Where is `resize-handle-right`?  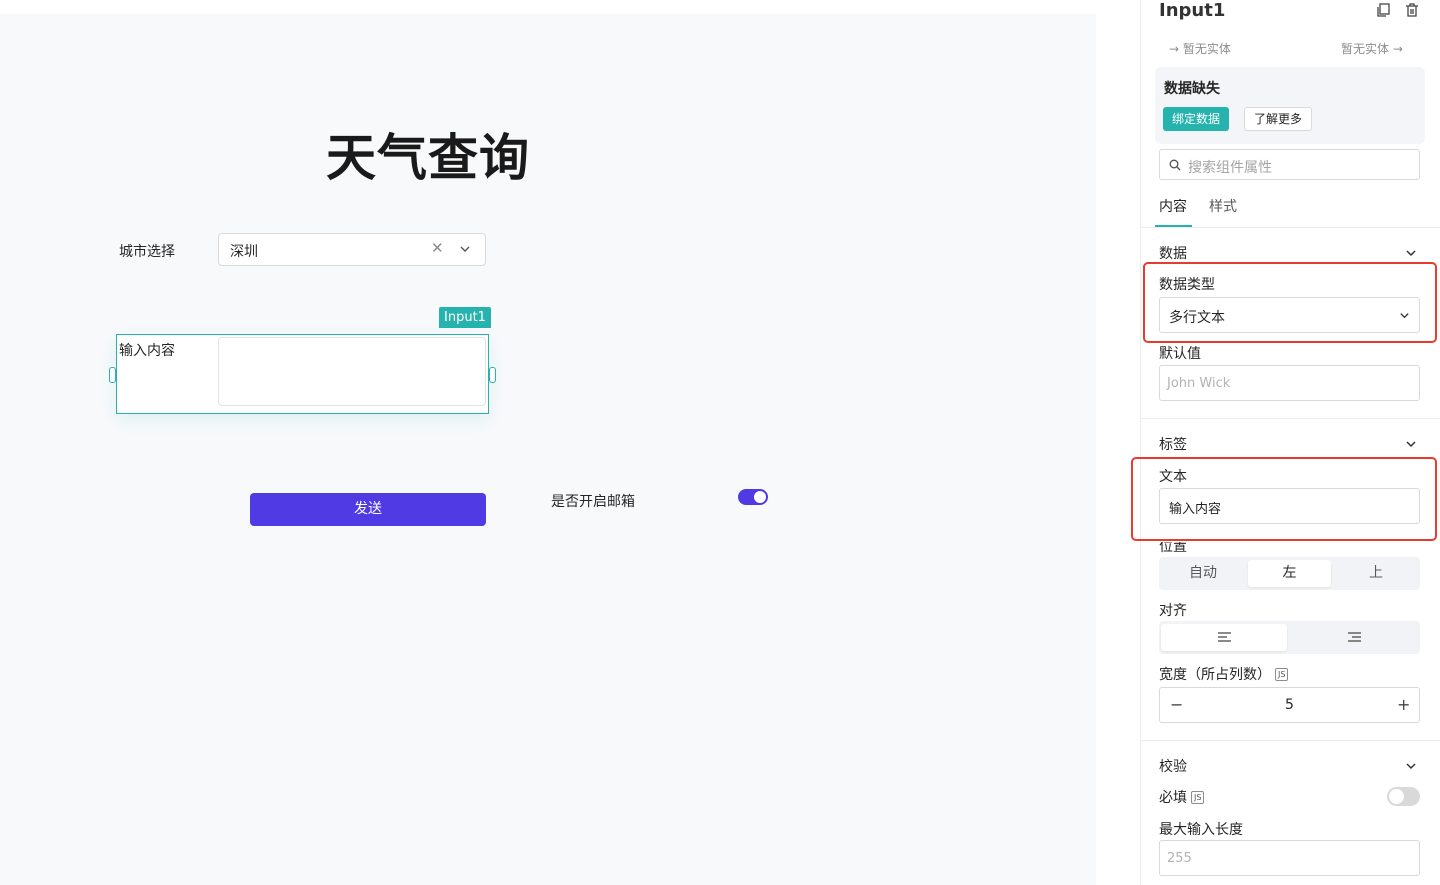 resize-handle-right is located at coordinates (492, 375).